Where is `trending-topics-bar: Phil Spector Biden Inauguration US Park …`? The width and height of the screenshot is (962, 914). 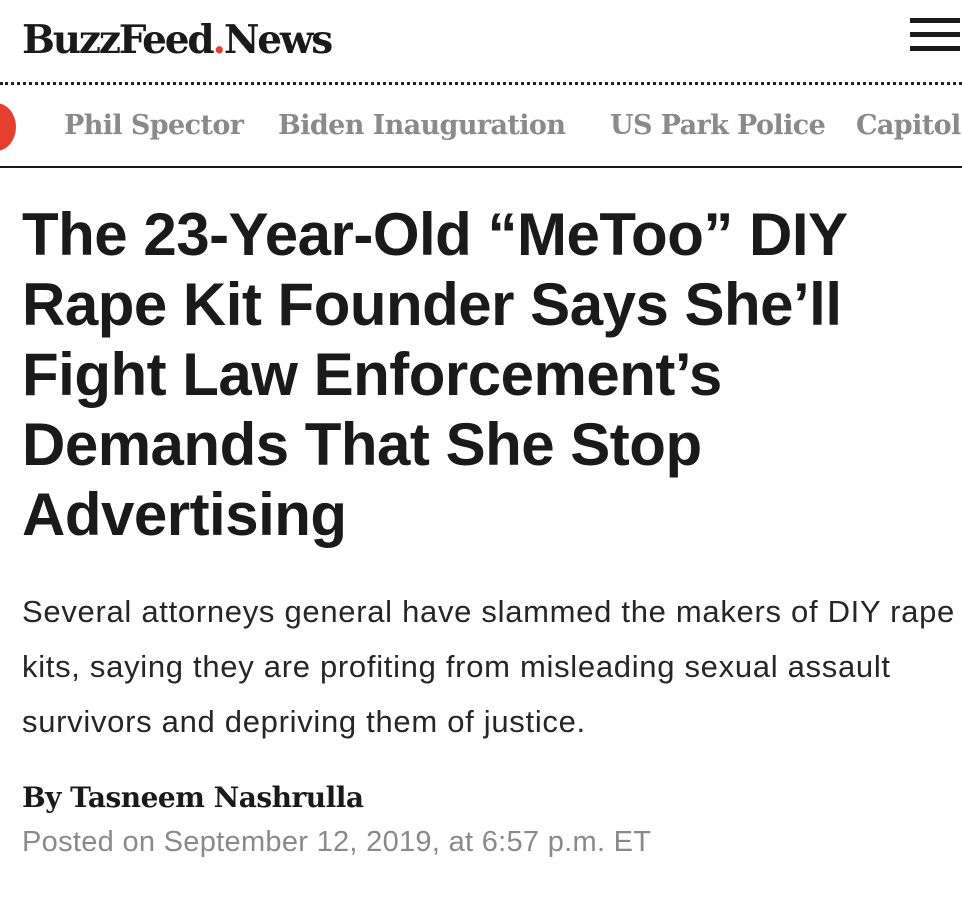 trending-topics-bar: Phil Spector Biden Inauguration US Park … is located at coordinates (481, 127).